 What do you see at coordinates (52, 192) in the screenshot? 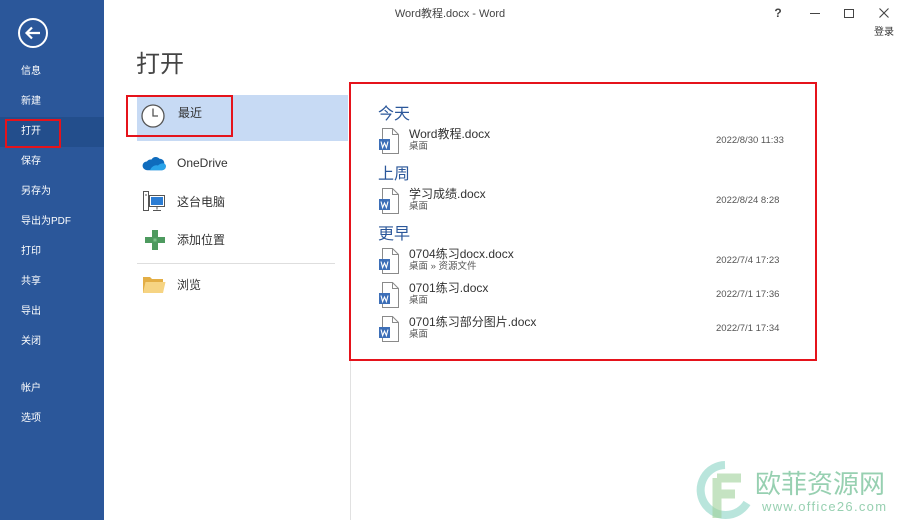
I see `sidebar-item-save-as: 另存为` at bounding box center [52, 192].